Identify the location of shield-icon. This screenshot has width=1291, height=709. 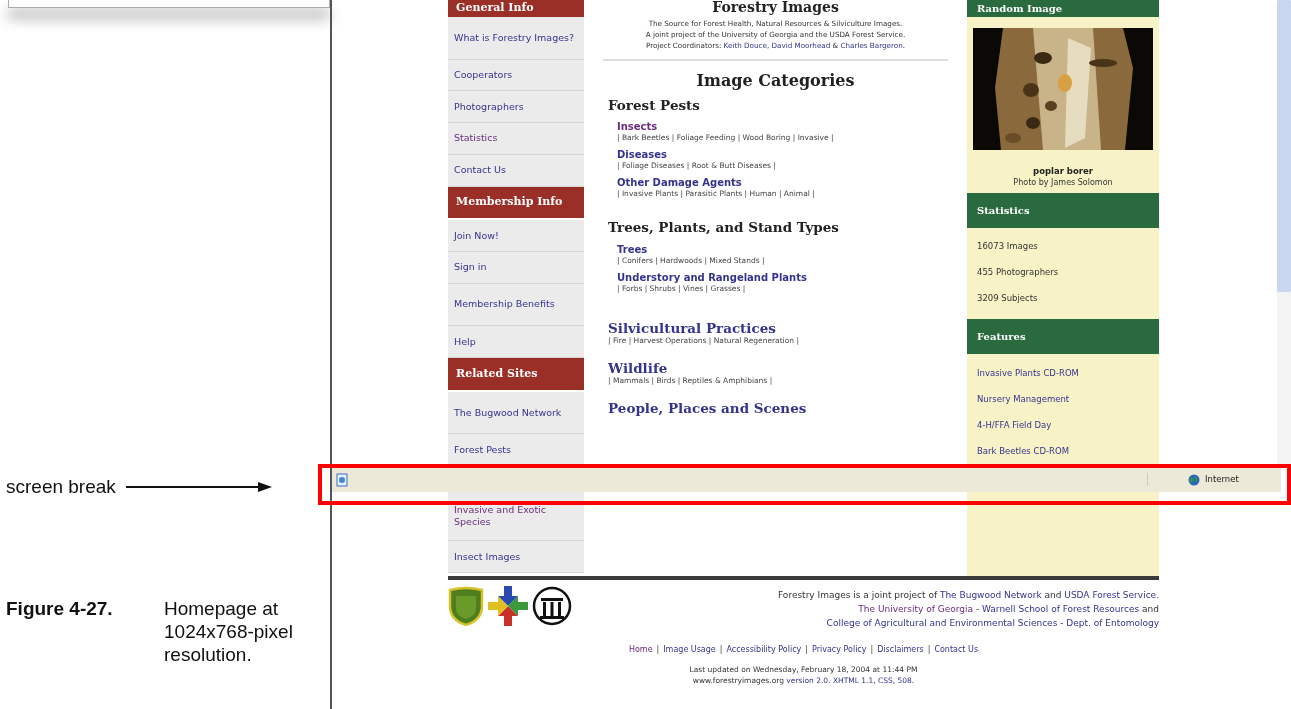
(466, 606).